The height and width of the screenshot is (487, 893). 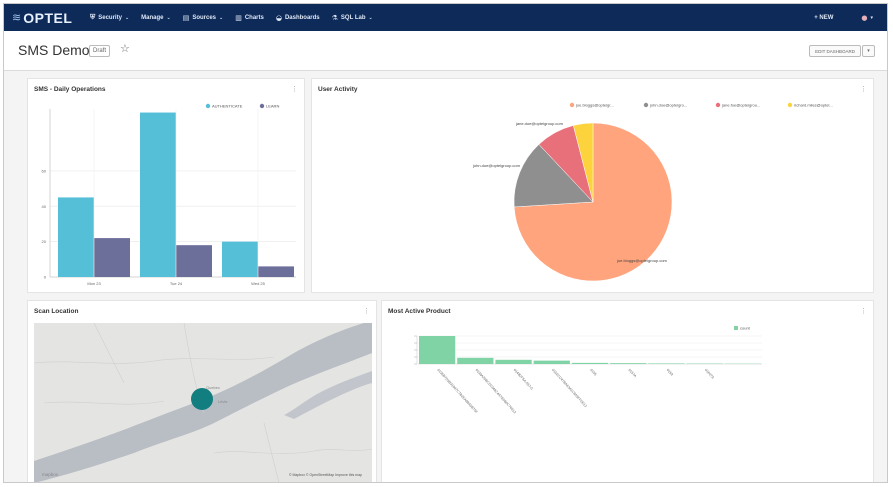 I want to click on map-canvas: Quebec Lévis, so click(x=203, y=402).